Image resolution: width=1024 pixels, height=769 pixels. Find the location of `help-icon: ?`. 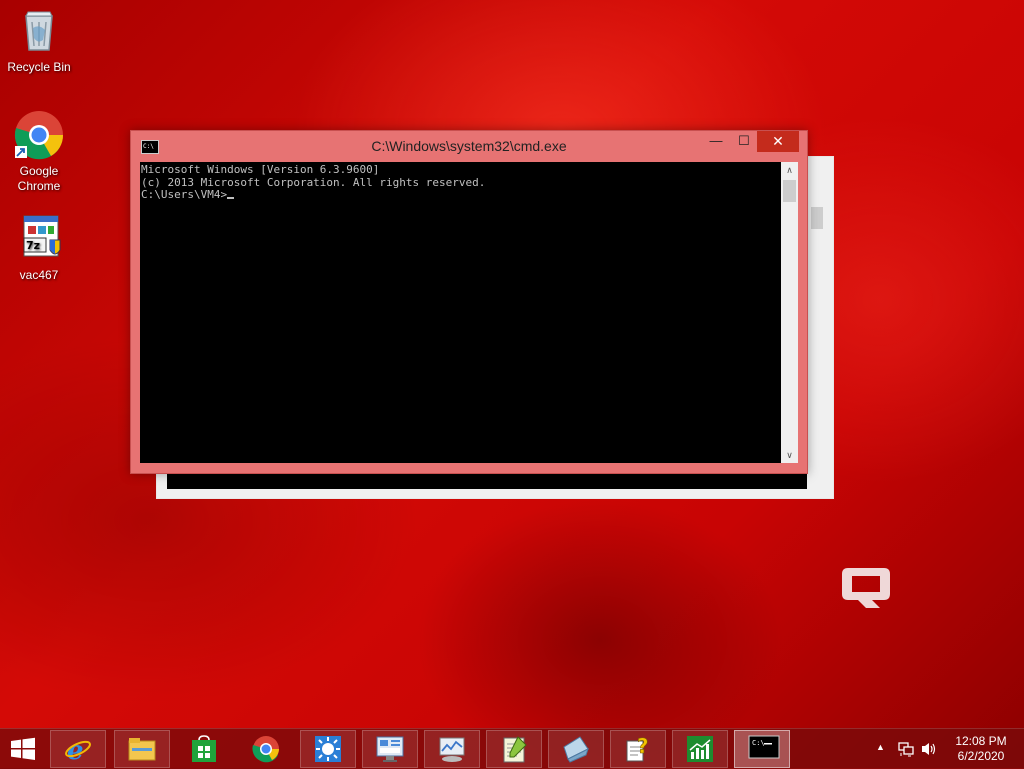

help-icon: ? is located at coordinates (638, 748).